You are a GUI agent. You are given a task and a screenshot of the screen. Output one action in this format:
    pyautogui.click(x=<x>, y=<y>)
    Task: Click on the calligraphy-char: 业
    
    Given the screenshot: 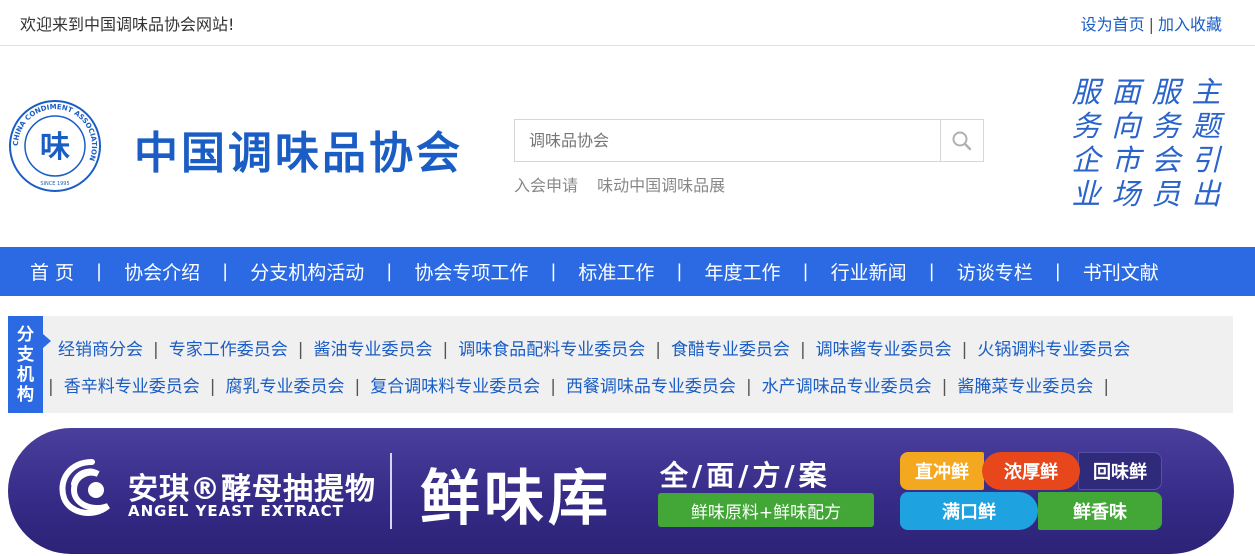 What is the action you would take?
    pyautogui.click(x=1086, y=194)
    